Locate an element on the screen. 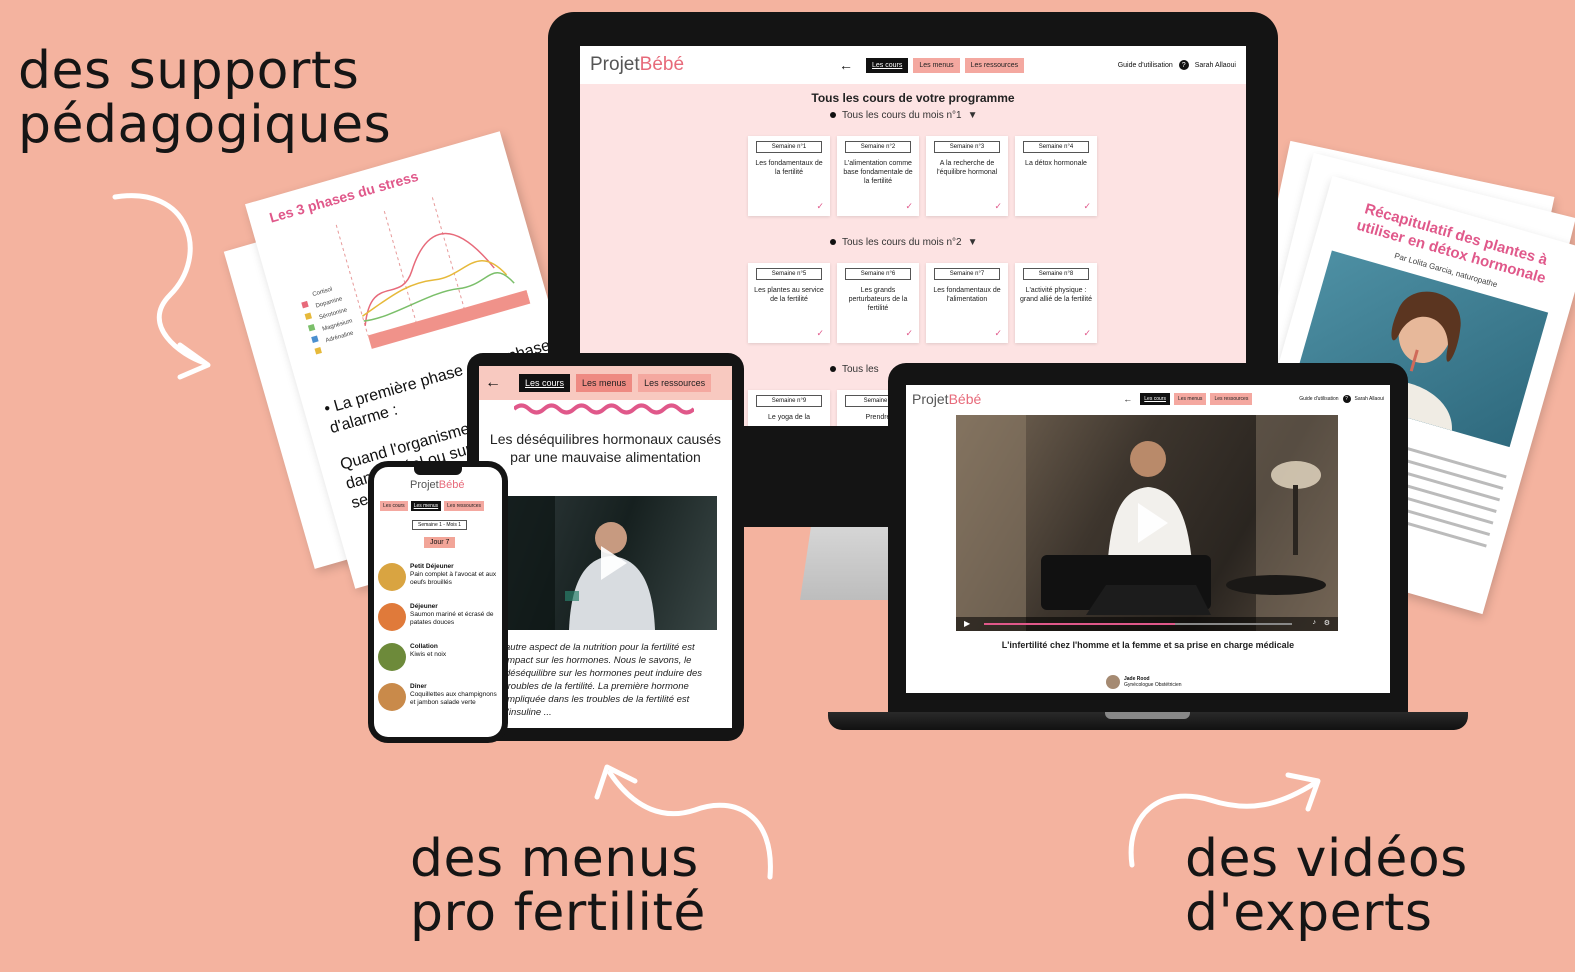  caption-line: des vidéos is located at coordinates (1326, 859).